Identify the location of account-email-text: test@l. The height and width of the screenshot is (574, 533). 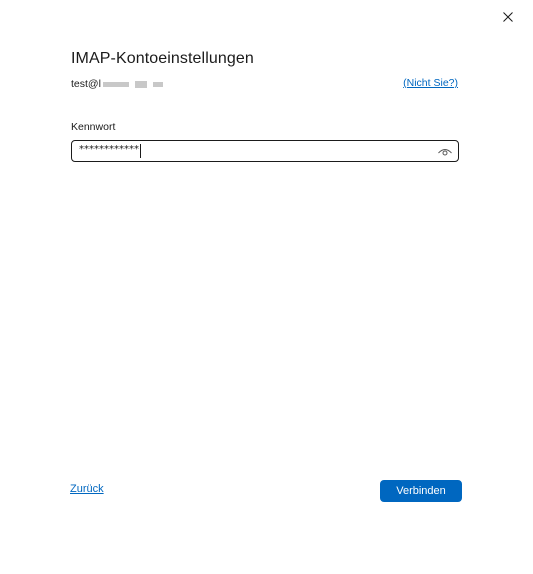
(86, 84).